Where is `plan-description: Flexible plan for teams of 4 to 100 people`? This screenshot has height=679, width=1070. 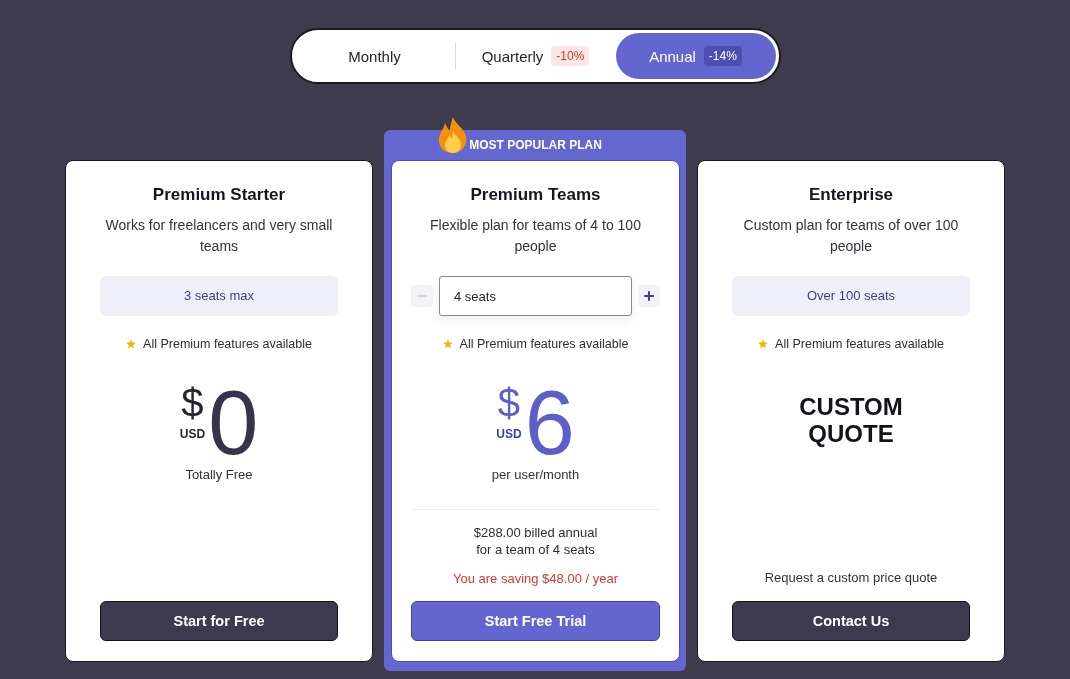 plan-description: Flexible plan for teams of 4 to 100 people is located at coordinates (535, 236).